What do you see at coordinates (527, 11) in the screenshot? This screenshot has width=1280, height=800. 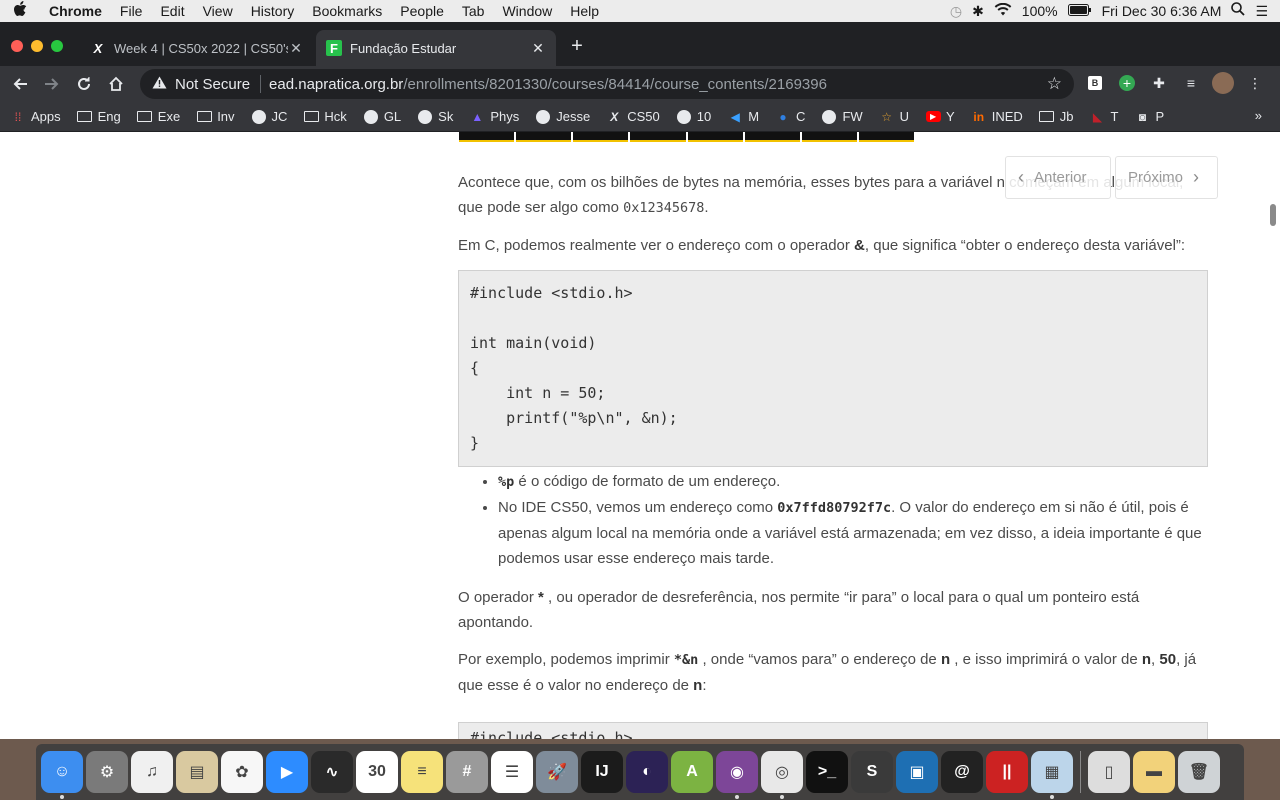 I see `menu-window: Window` at bounding box center [527, 11].